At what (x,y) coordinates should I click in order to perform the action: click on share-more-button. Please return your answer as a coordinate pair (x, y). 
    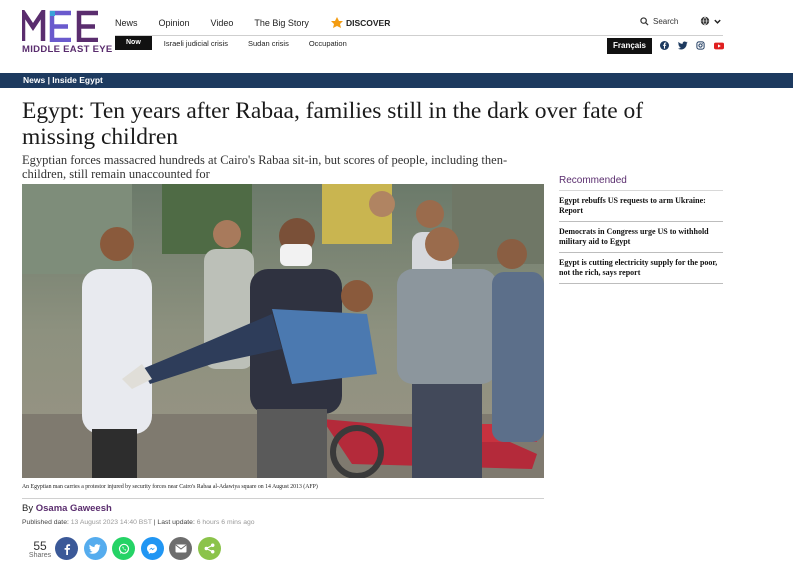
    Looking at the image, I should click on (209, 548).